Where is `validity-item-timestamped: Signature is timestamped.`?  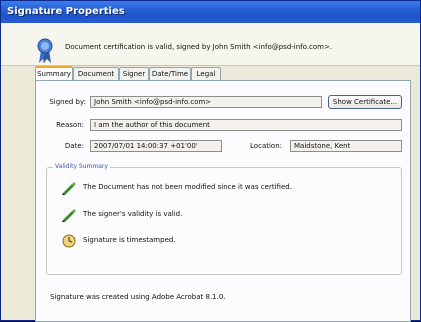 validity-item-timestamped: Signature is timestamped. is located at coordinates (129, 240).